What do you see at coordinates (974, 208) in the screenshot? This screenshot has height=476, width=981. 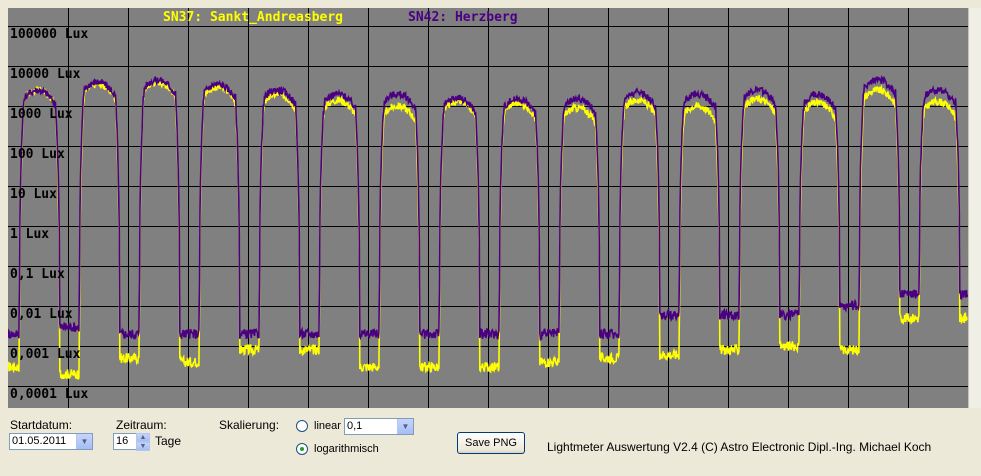 I see `vertical-scrollbar` at bounding box center [974, 208].